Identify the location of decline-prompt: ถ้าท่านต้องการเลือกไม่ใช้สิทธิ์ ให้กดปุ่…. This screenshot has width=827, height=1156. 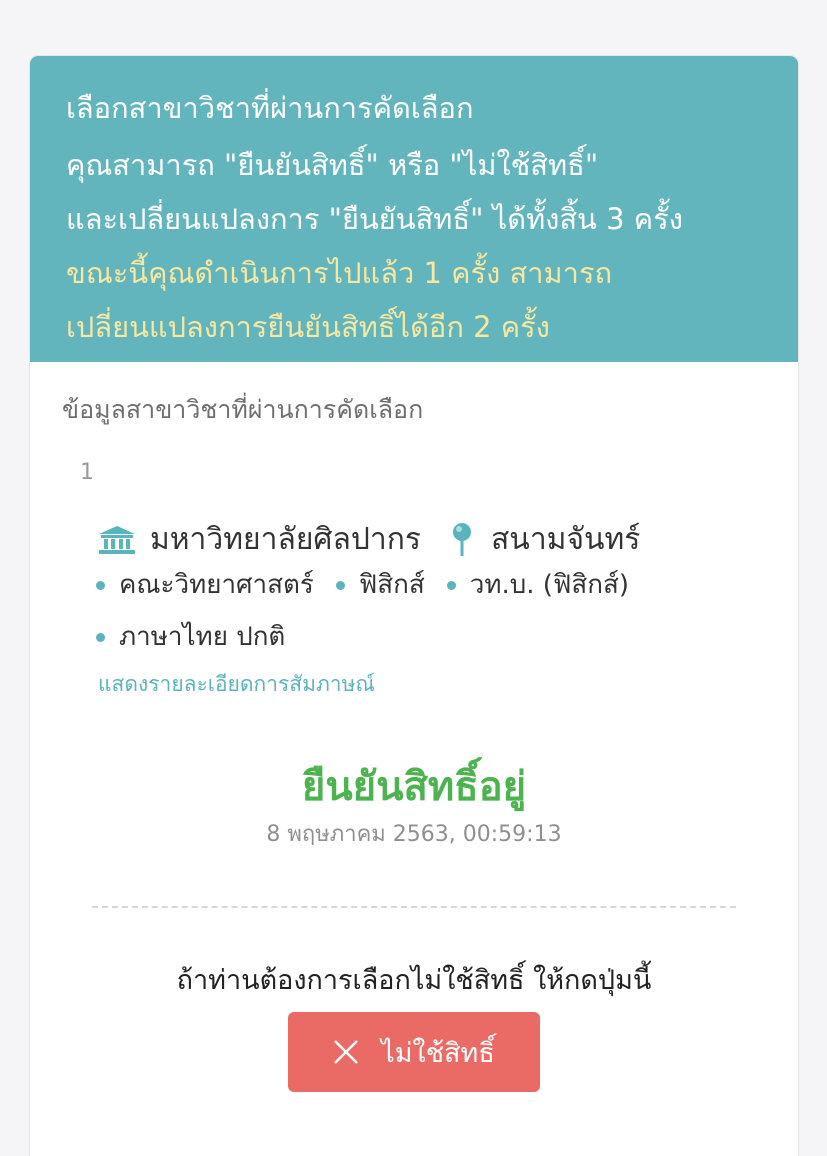
(414, 980).